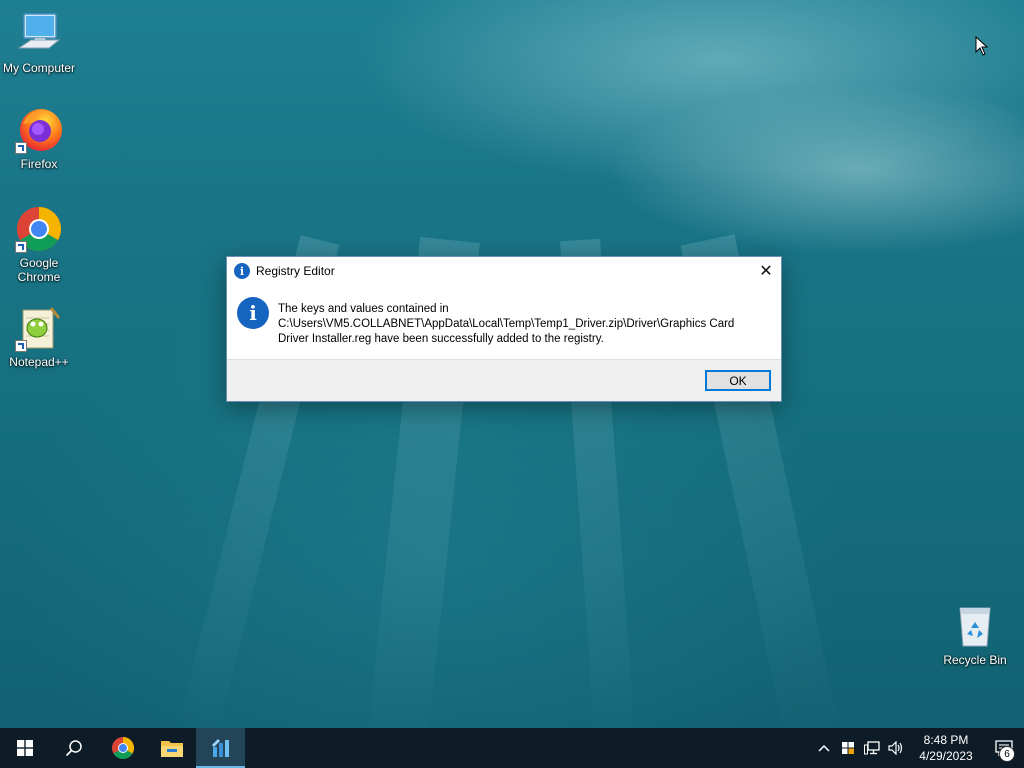  I want to click on desktop-icon-label: Recycle Bin, so click(975, 660).